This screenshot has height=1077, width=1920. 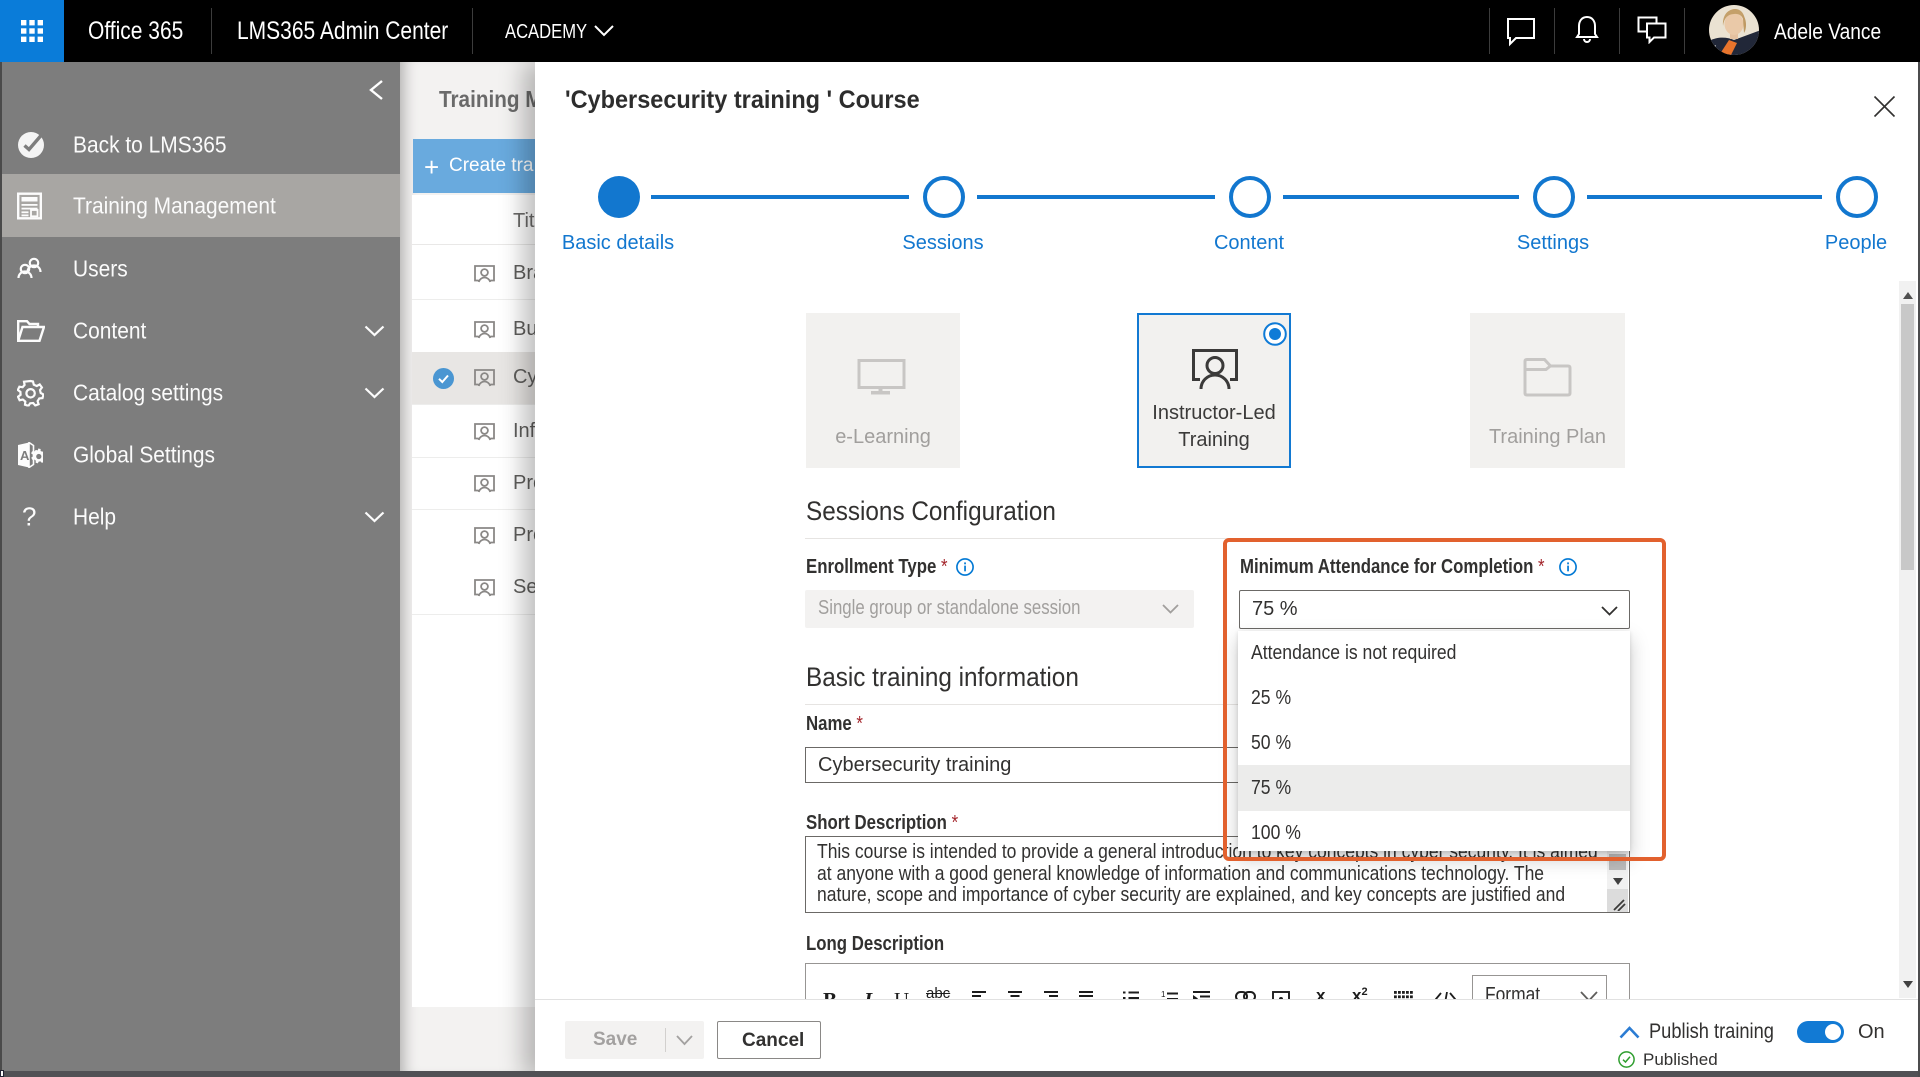 What do you see at coordinates (1163, 995) in the screenshot?
I see `svg-text: 1` at bounding box center [1163, 995].